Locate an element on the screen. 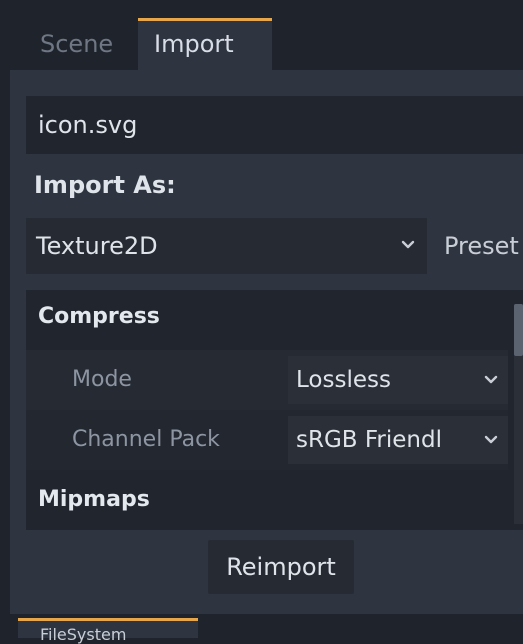  tab-import: Import is located at coordinates (205, 44).